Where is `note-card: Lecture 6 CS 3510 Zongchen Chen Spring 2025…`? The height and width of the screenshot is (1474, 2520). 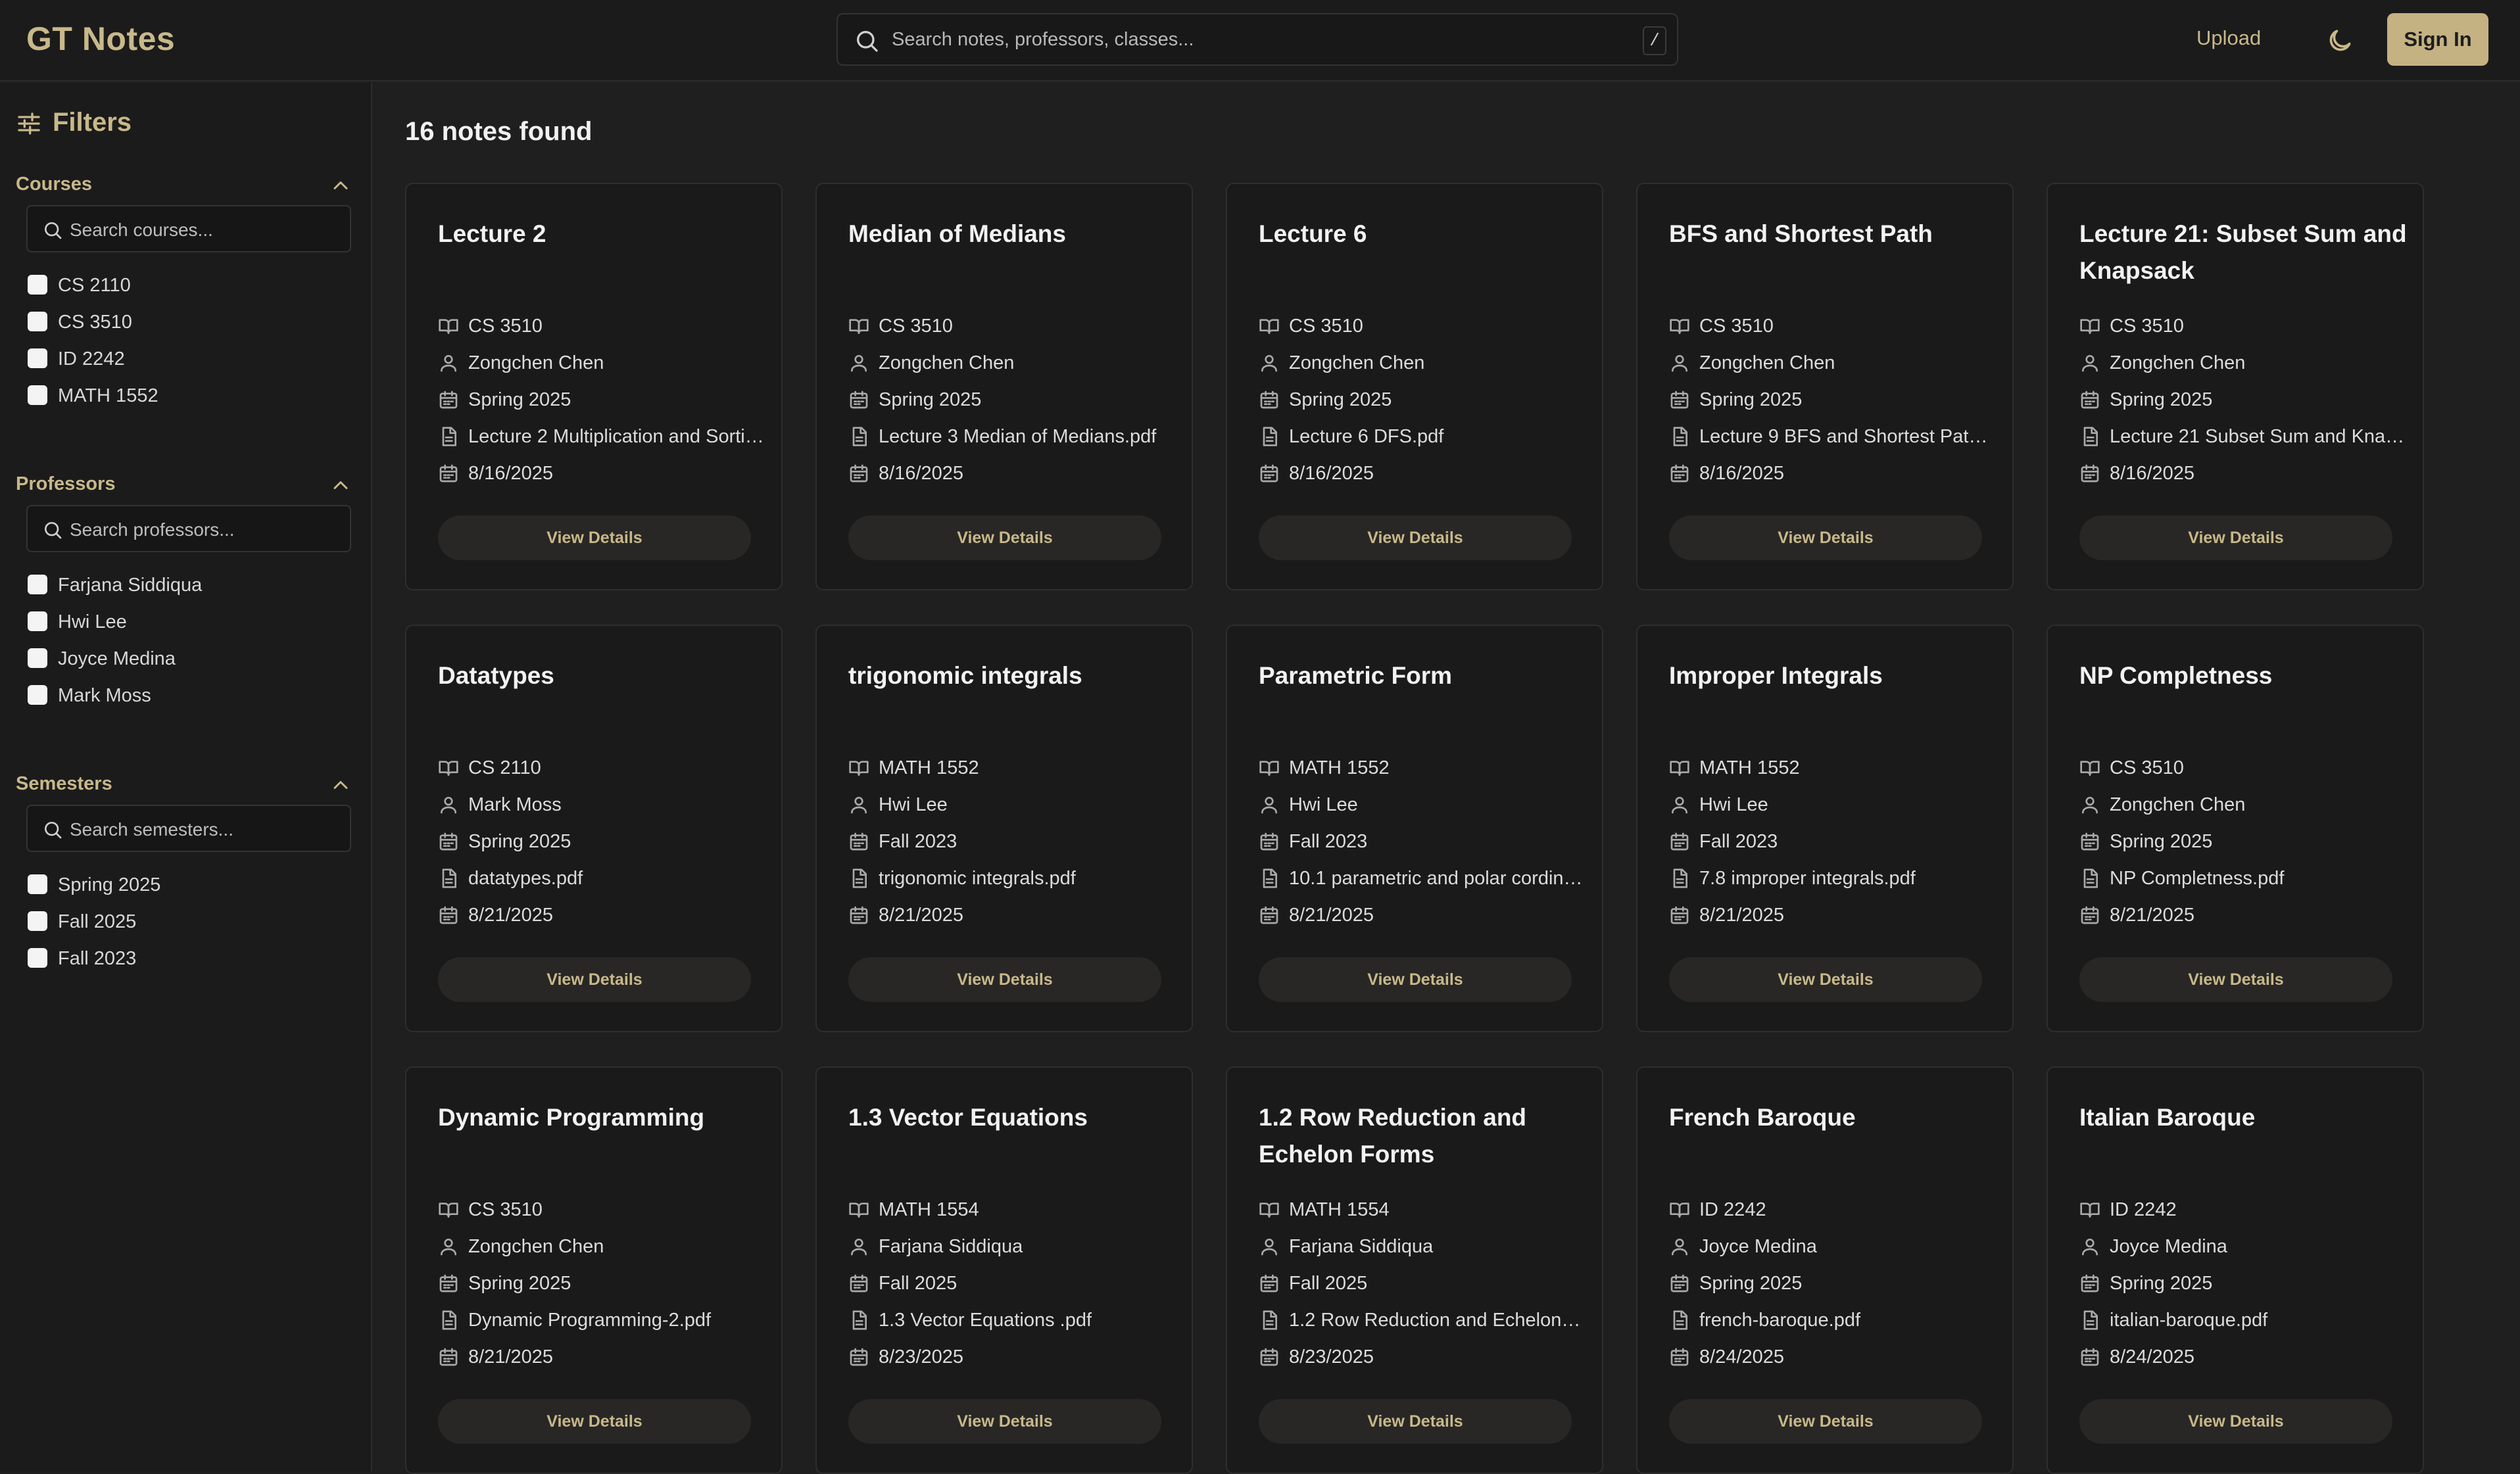 note-card: Lecture 6 CS 3510 Zongchen Chen Spring 2025… is located at coordinates (1414, 386).